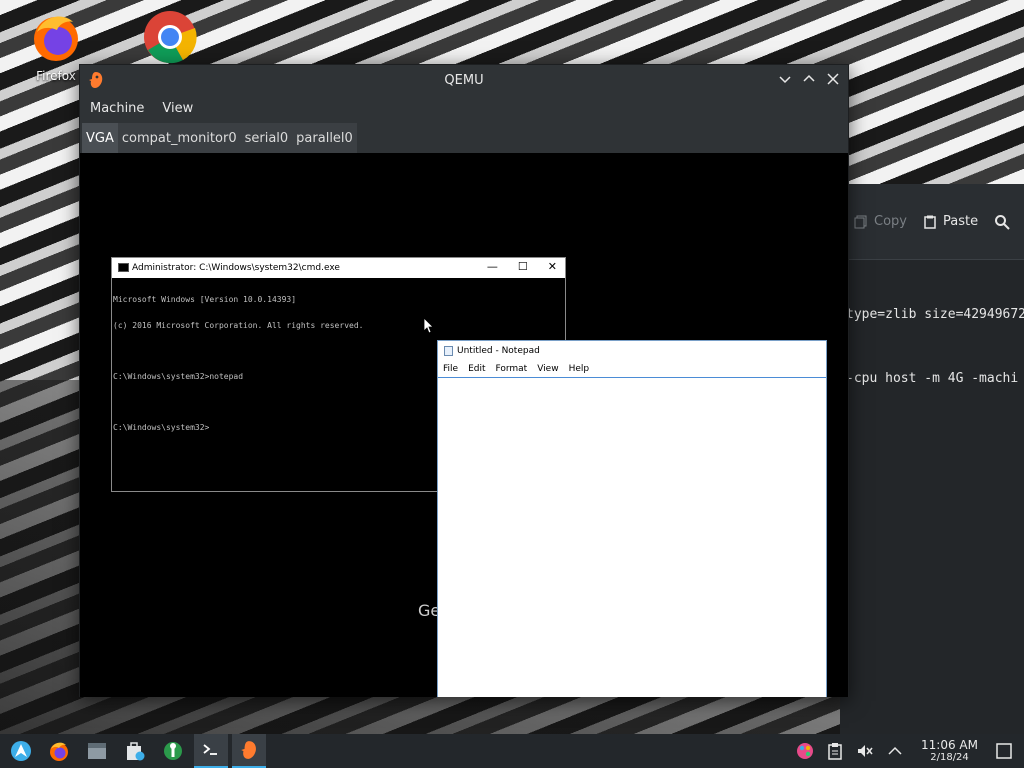 The height and width of the screenshot is (768, 1024). I want to click on cmd-maximize-button: ☐, so click(523, 266).